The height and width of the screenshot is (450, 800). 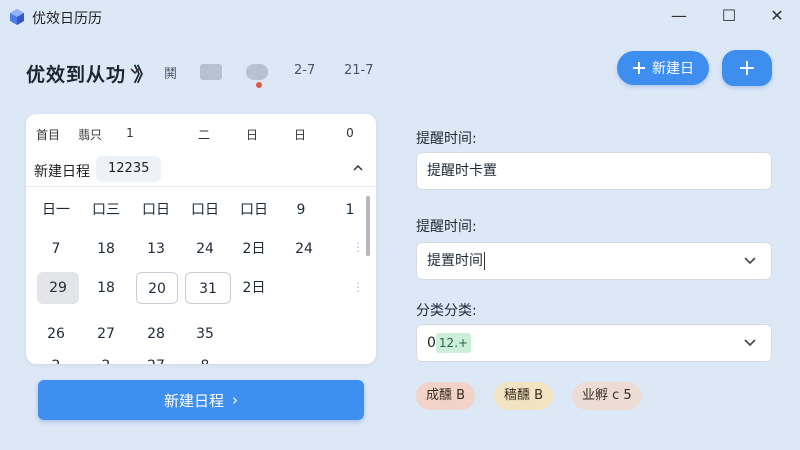 I want to click on truck-icon, so click(x=211, y=72).